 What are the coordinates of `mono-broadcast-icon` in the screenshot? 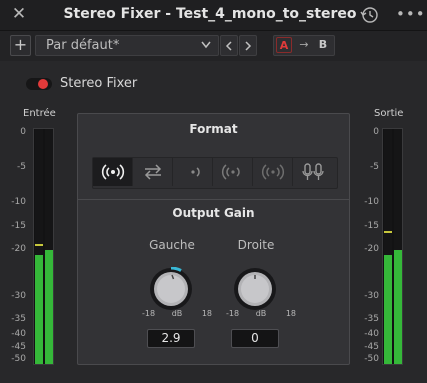 It's located at (273, 172).